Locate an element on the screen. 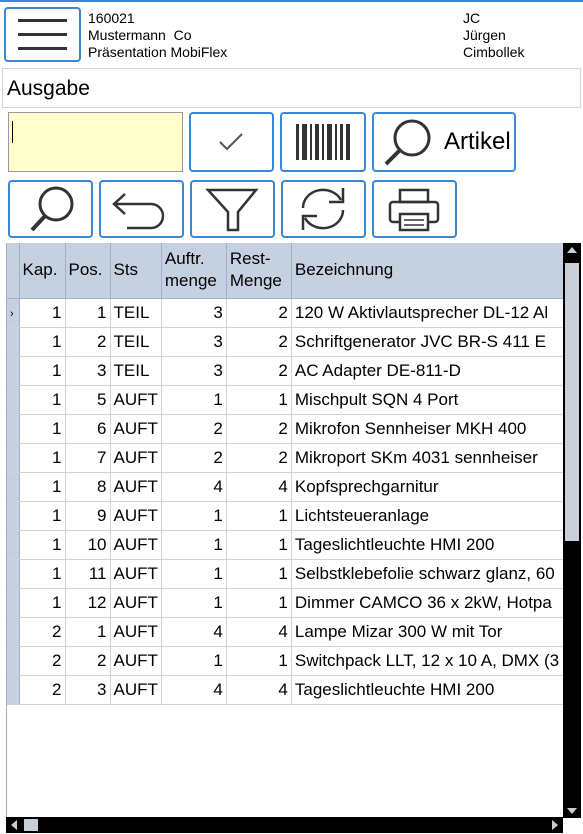  cell-pos: 7 is located at coordinates (88, 458).